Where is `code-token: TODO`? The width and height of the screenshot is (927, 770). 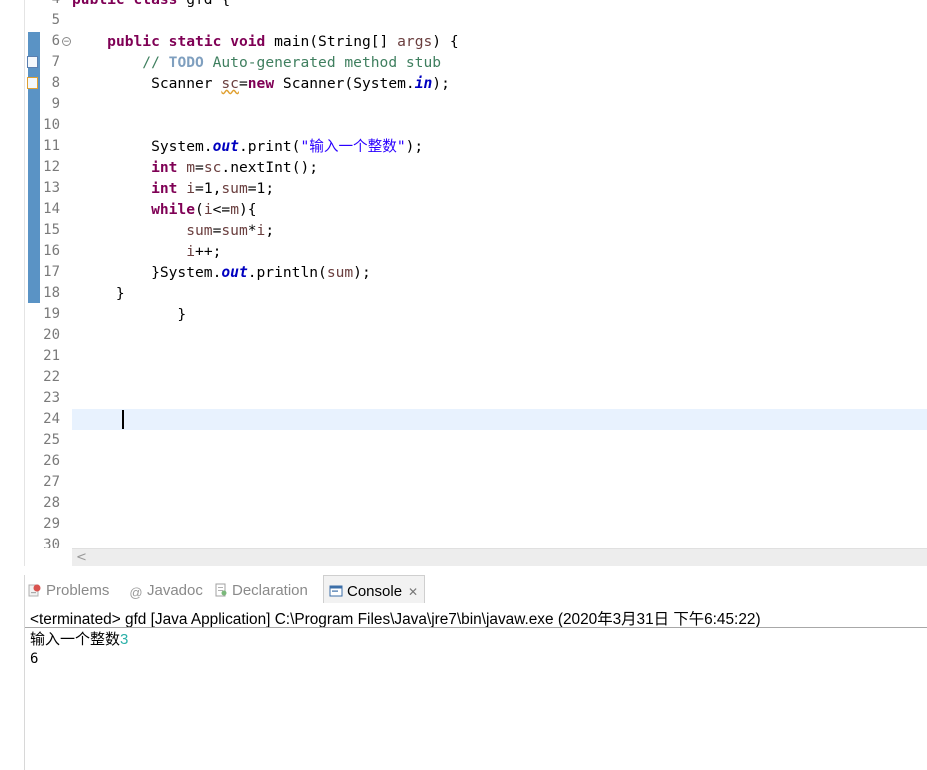 code-token: TODO is located at coordinates (186, 62).